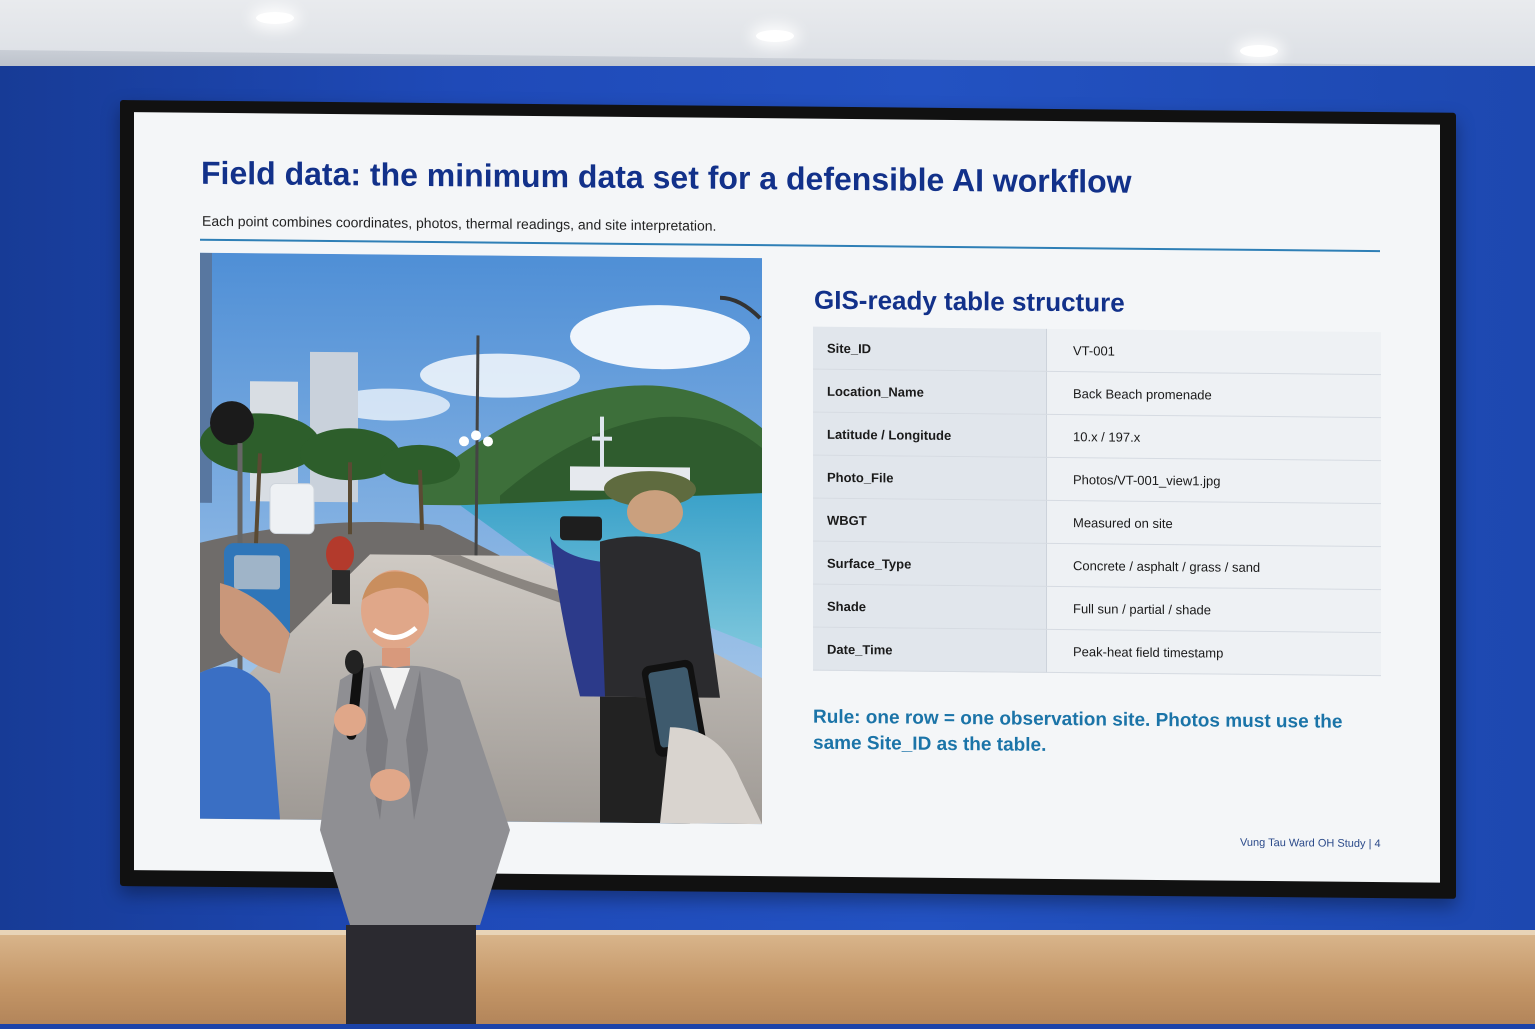  Describe the element at coordinates (1213, 437) in the screenshot. I see `field-value: 10.x / 197.x` at that location.